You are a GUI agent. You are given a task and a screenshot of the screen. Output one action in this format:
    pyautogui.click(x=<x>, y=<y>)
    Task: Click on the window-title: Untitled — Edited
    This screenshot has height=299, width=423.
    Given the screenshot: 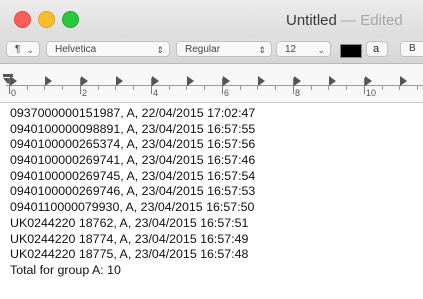 What is the action you would take?
    pyautogui.click(x=344, y=20)
    